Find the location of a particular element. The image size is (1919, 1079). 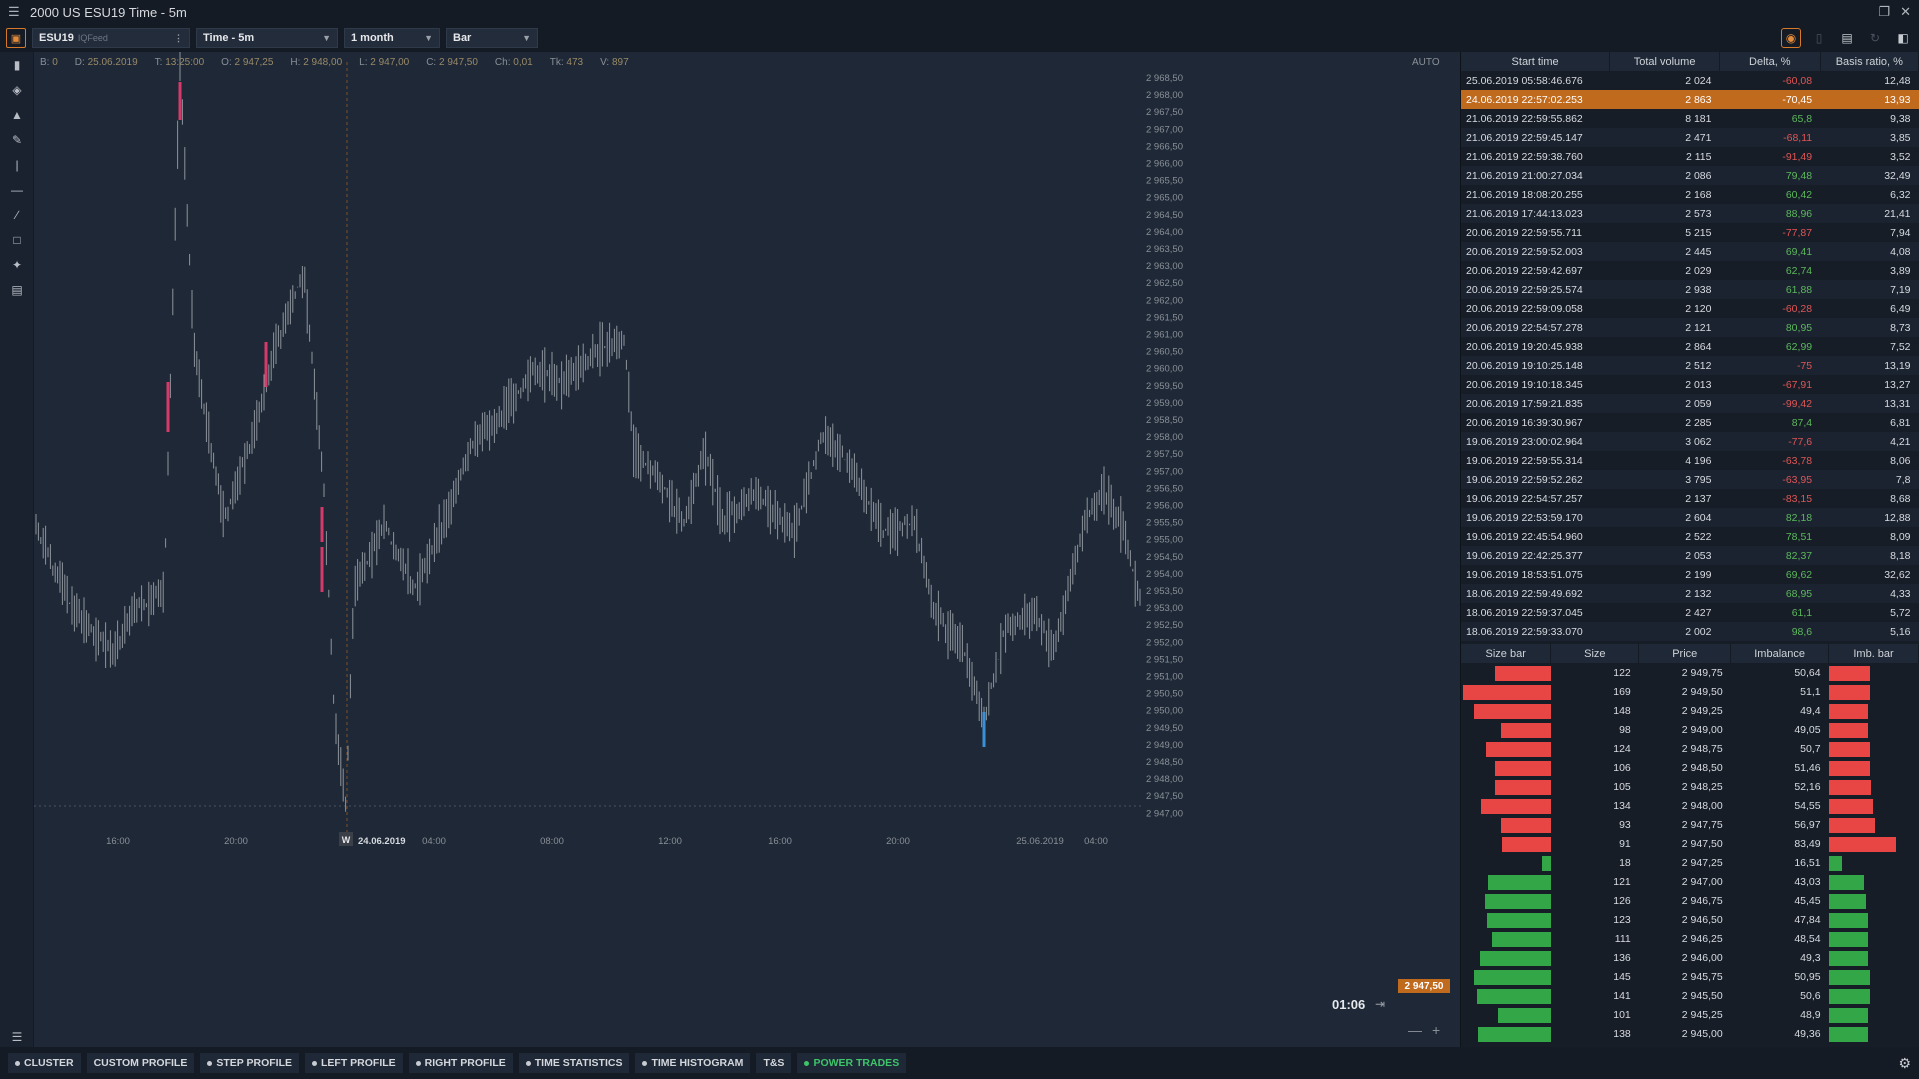

table-row: 20.06.2019 19:20:45.938 2 864 62,99 7,52 is located at coordinates (1690, 346).